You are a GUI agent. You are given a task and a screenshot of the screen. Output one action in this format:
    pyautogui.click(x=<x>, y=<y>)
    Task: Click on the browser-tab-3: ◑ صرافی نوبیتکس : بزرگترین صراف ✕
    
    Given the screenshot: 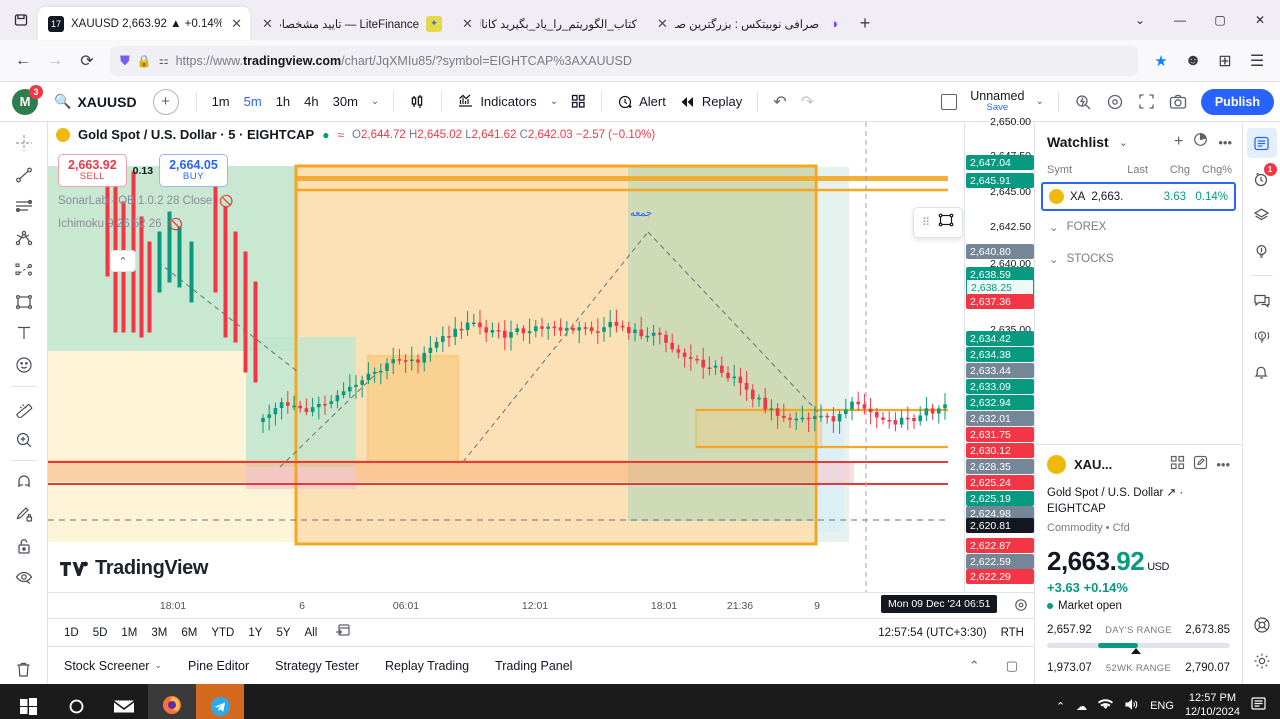 What is the action you would take?
    pyautogui.click(x=747, y=23)
    